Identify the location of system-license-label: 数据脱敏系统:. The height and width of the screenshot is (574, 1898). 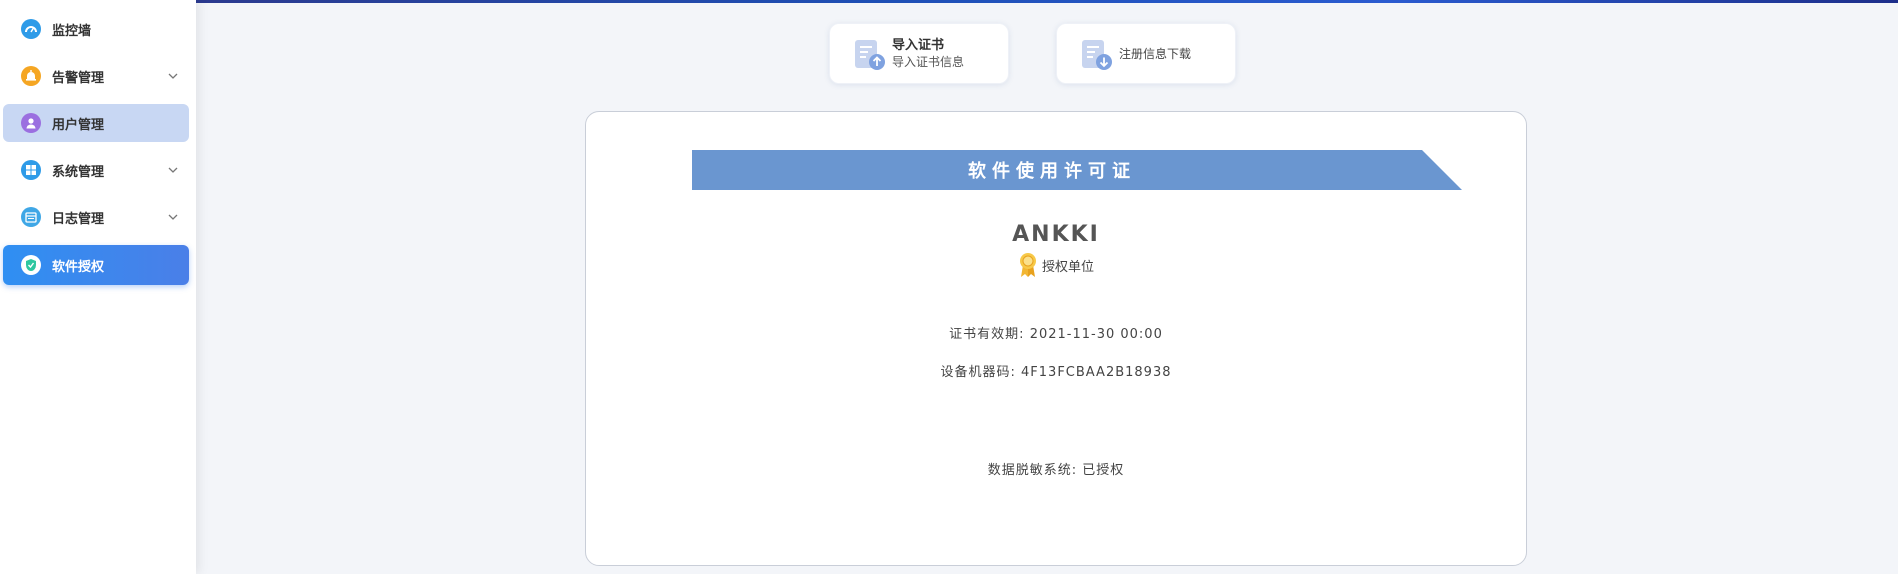
(1032, 470).